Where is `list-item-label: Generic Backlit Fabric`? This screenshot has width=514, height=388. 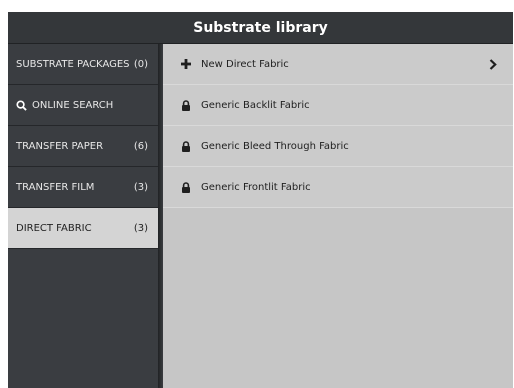
list-item-label: Generic Backlit Fabric is located at coordinates (255, 105).